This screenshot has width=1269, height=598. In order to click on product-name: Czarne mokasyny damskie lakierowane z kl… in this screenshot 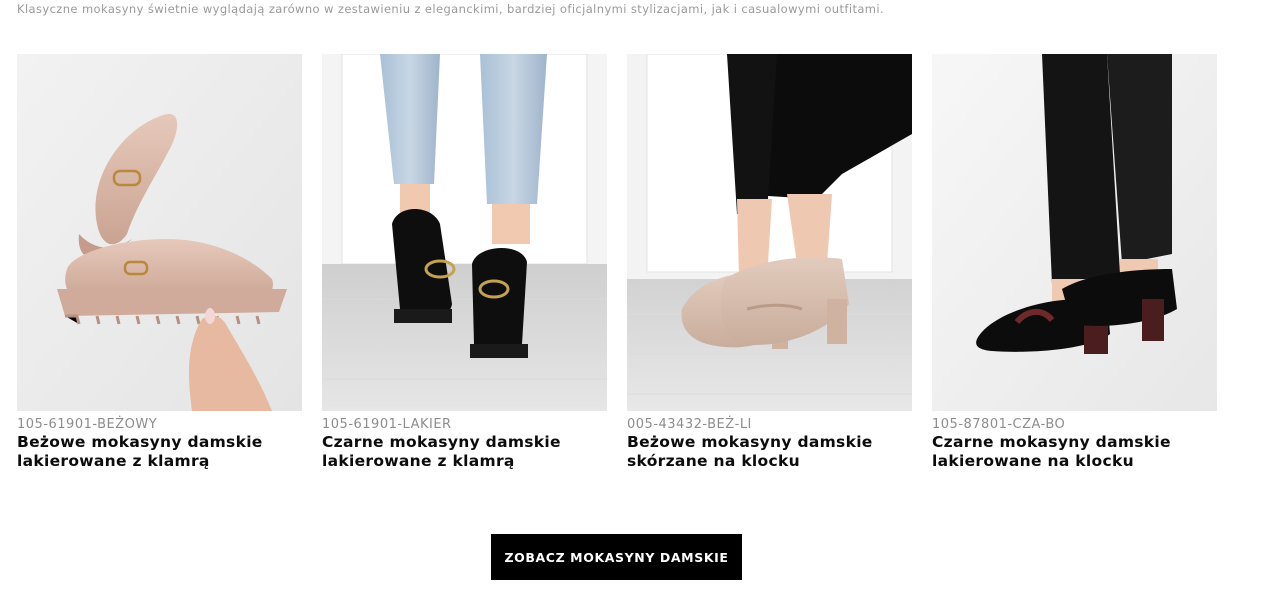, I will do `click(457, 452)`.